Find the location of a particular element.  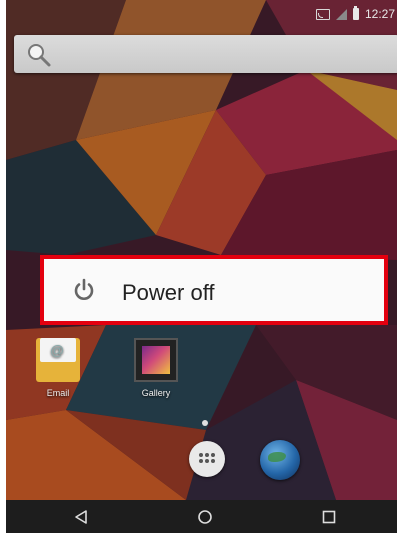

app-email: @ Email is located at coordinates (58, 368).